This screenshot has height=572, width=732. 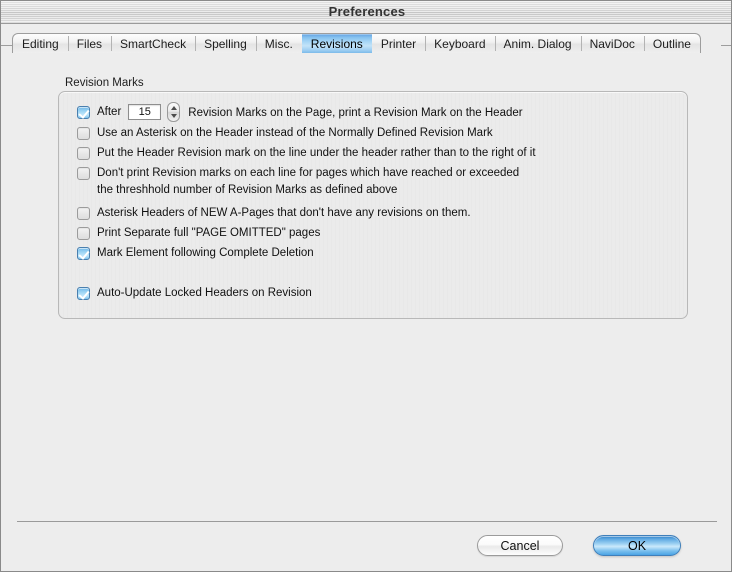 I want to click on checkbox-after-revision-marks, so click(x=83, y=112).